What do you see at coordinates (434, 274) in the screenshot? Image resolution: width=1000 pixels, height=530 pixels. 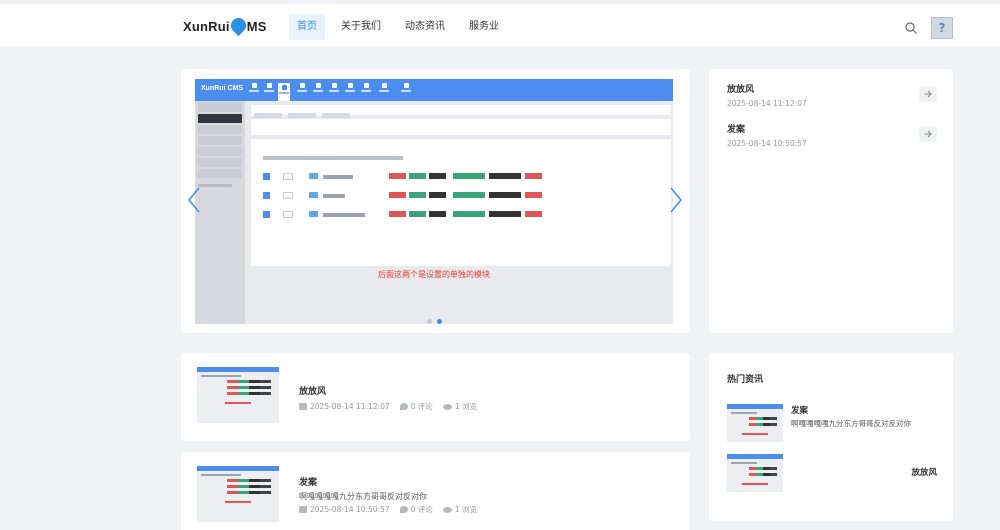 I see `slide-caption: 后面这两个是设置的单独的模块` at bounding box center [434, 274].